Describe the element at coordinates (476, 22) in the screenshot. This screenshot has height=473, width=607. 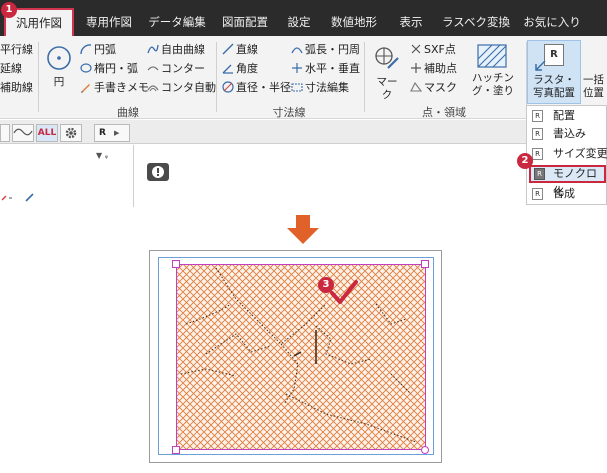
I see `tab-raster-vector: ラスベク変換` at that location.